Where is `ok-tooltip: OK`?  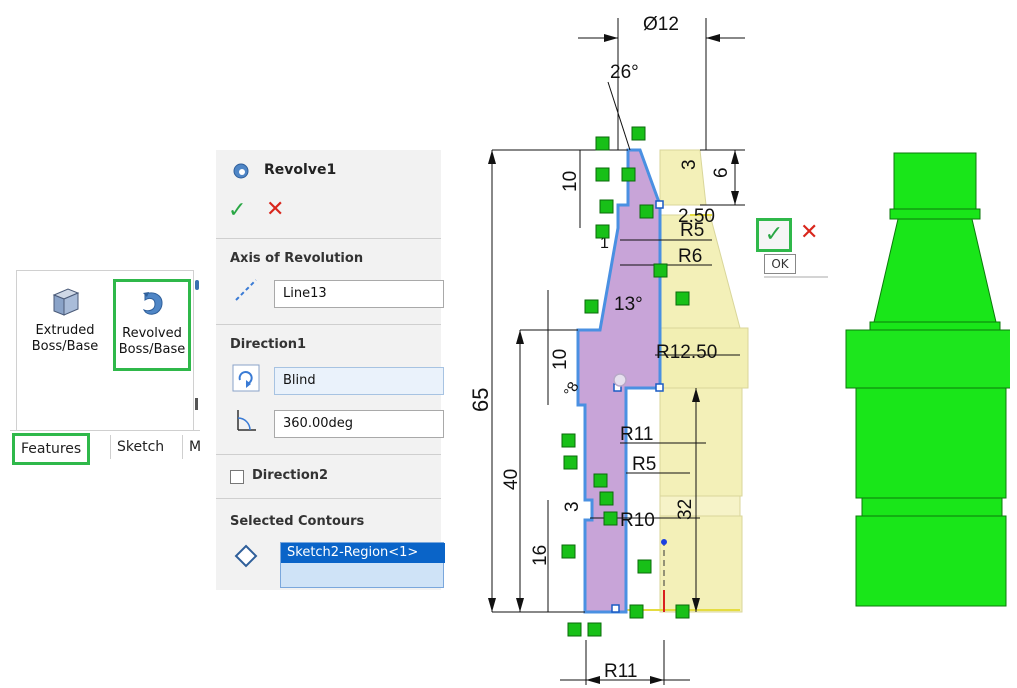
ok-tooltip: OK is located at coordinates (780, 264).